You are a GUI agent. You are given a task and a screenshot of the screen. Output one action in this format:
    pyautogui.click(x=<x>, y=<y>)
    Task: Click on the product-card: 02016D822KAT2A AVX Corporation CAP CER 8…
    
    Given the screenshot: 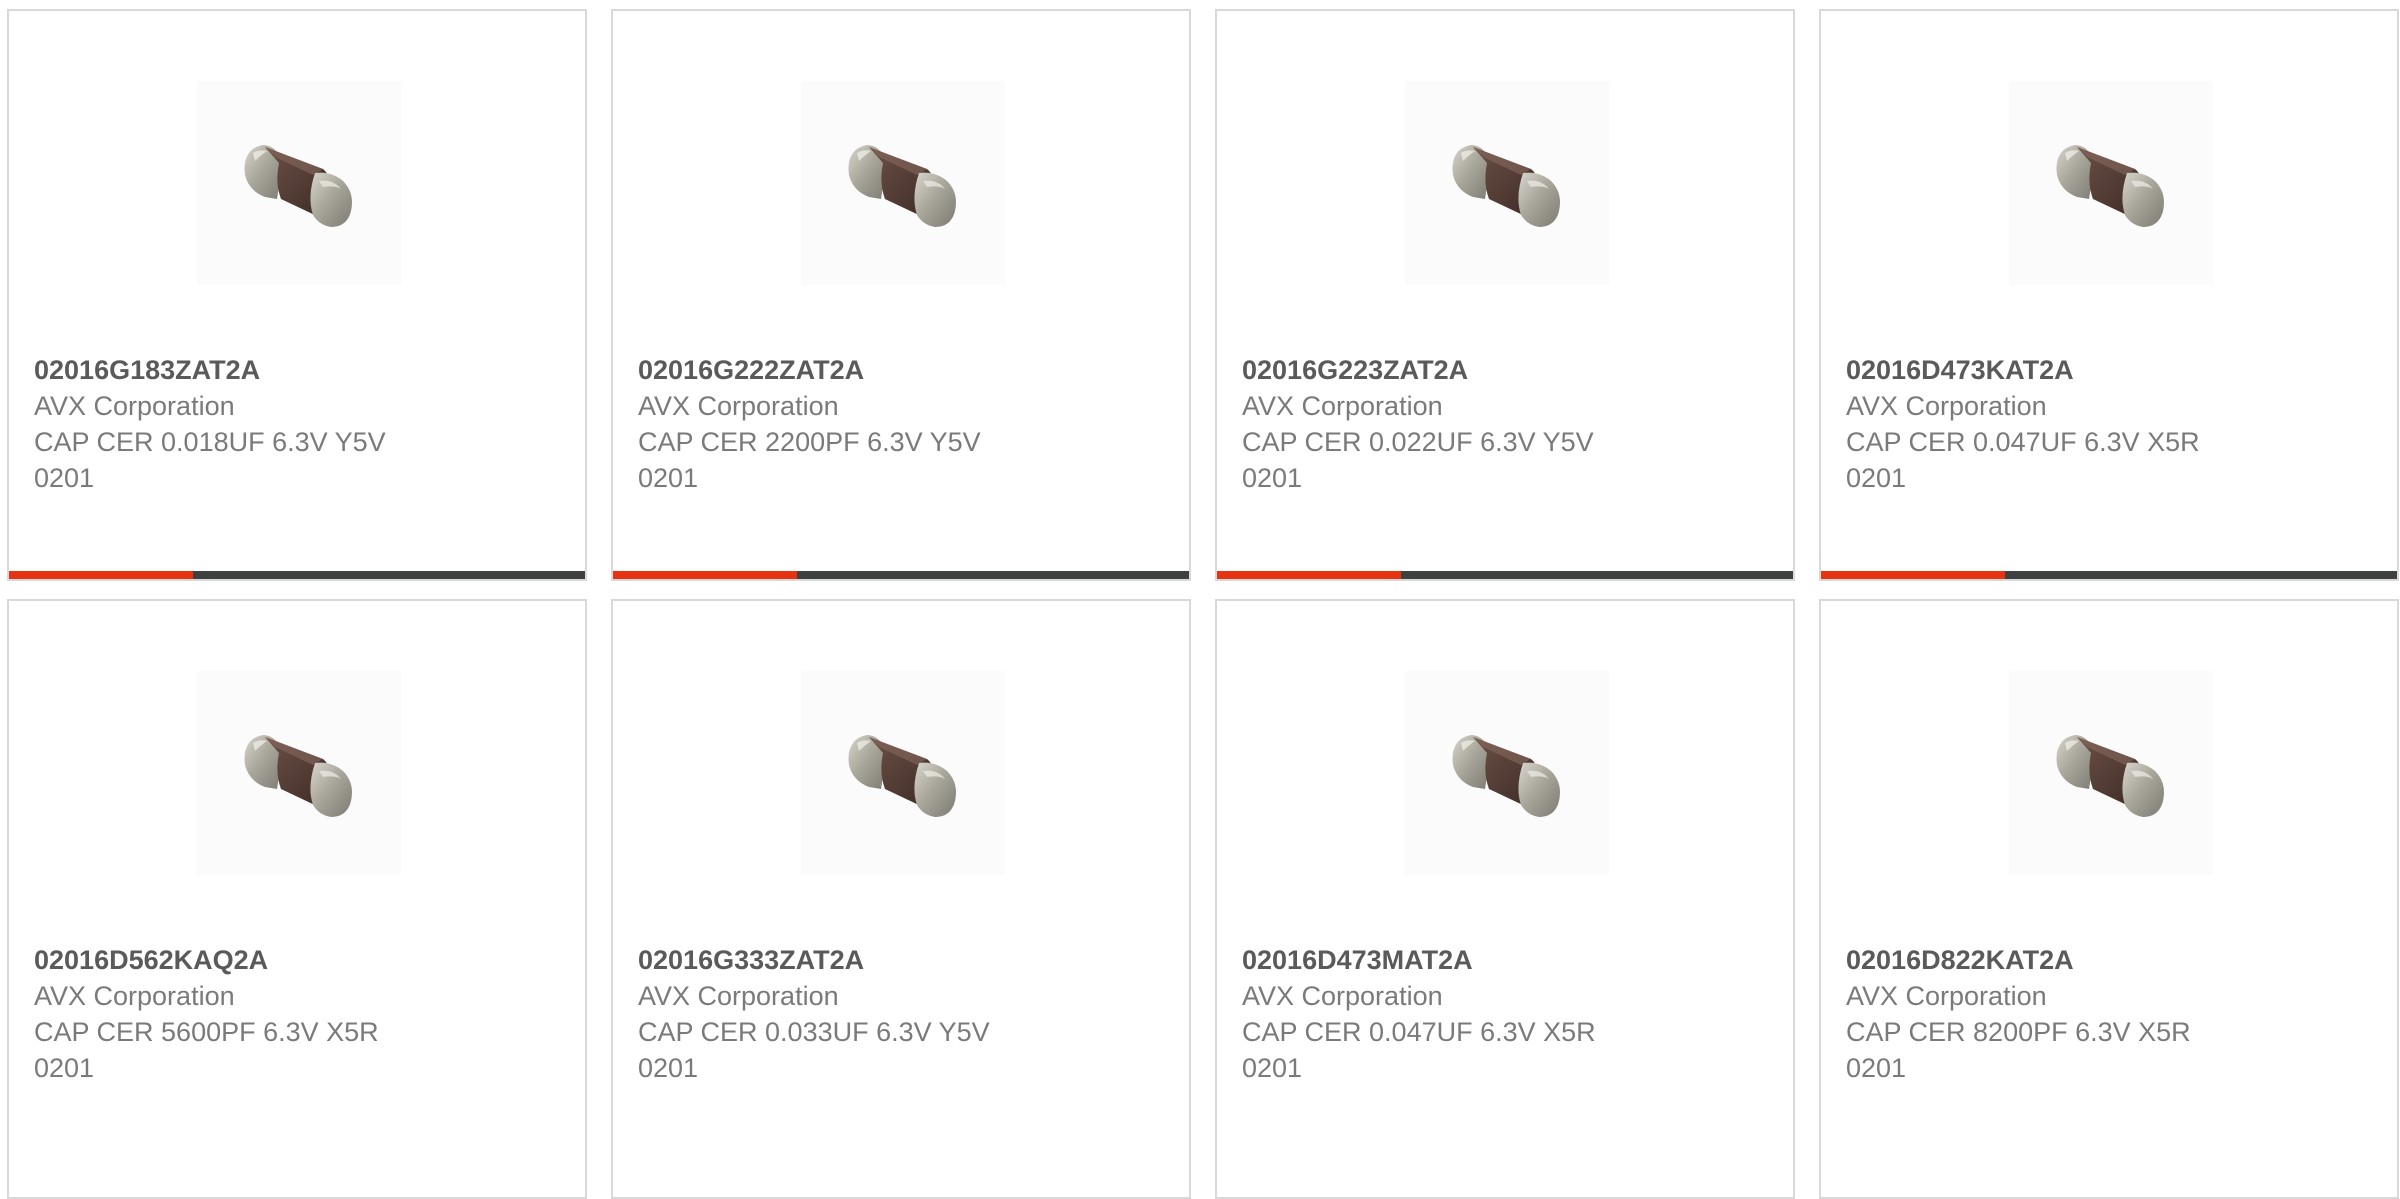 What is the action you would take?
    pyautogui.click(x=2109, y=899)
    